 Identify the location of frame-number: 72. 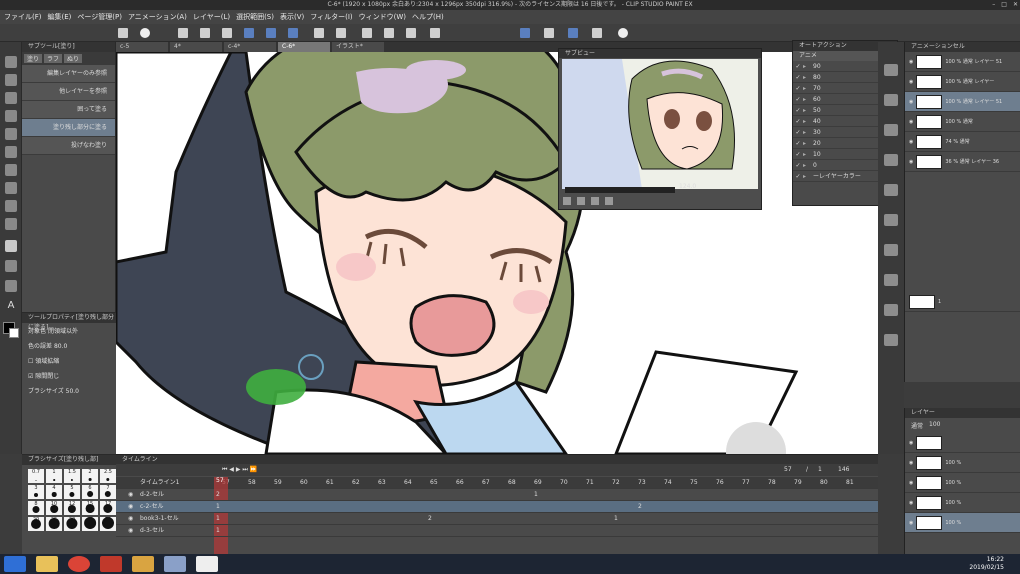
(616, 483).